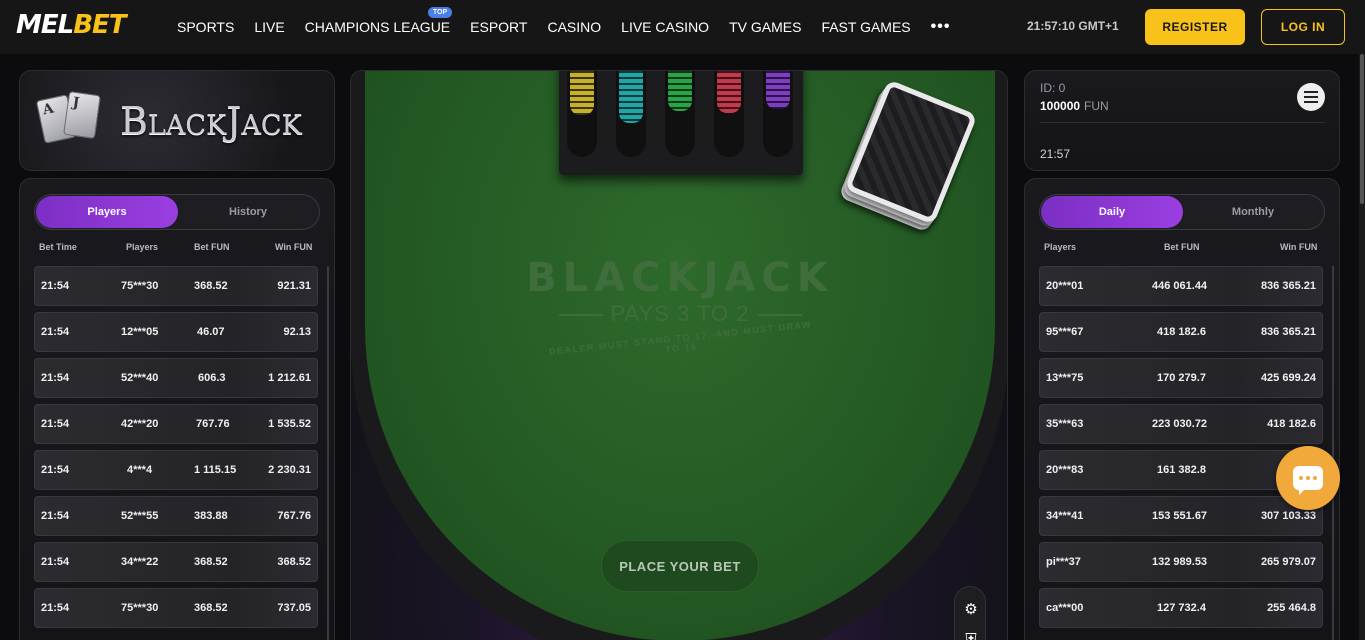 The width and height of the screenshot is (1365, 640). What do you see at coordinates (1299, 247) in the screenshot?
I see `col-win: Win FUN` at bounding box center [1299, 247].